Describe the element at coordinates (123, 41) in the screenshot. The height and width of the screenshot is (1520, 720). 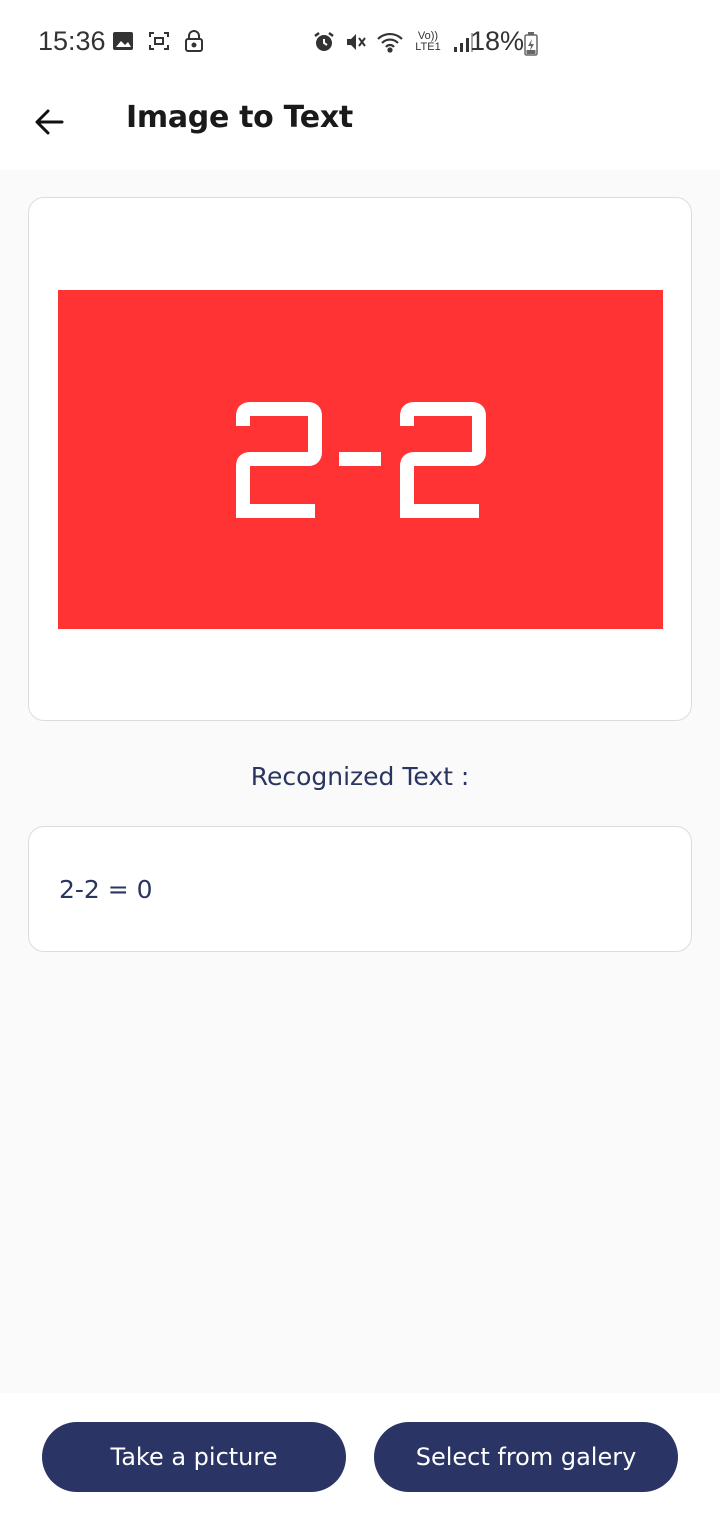
I see `image-icon` at that location.